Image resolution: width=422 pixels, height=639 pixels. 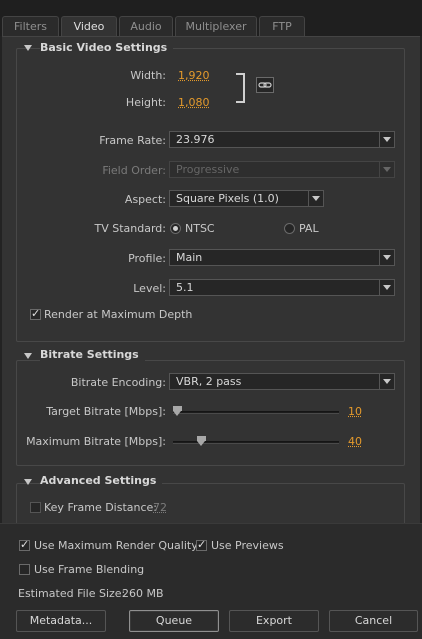 I want to click on basic-video-settings-title: Basic Video Settings, so click(x=107, y=47).